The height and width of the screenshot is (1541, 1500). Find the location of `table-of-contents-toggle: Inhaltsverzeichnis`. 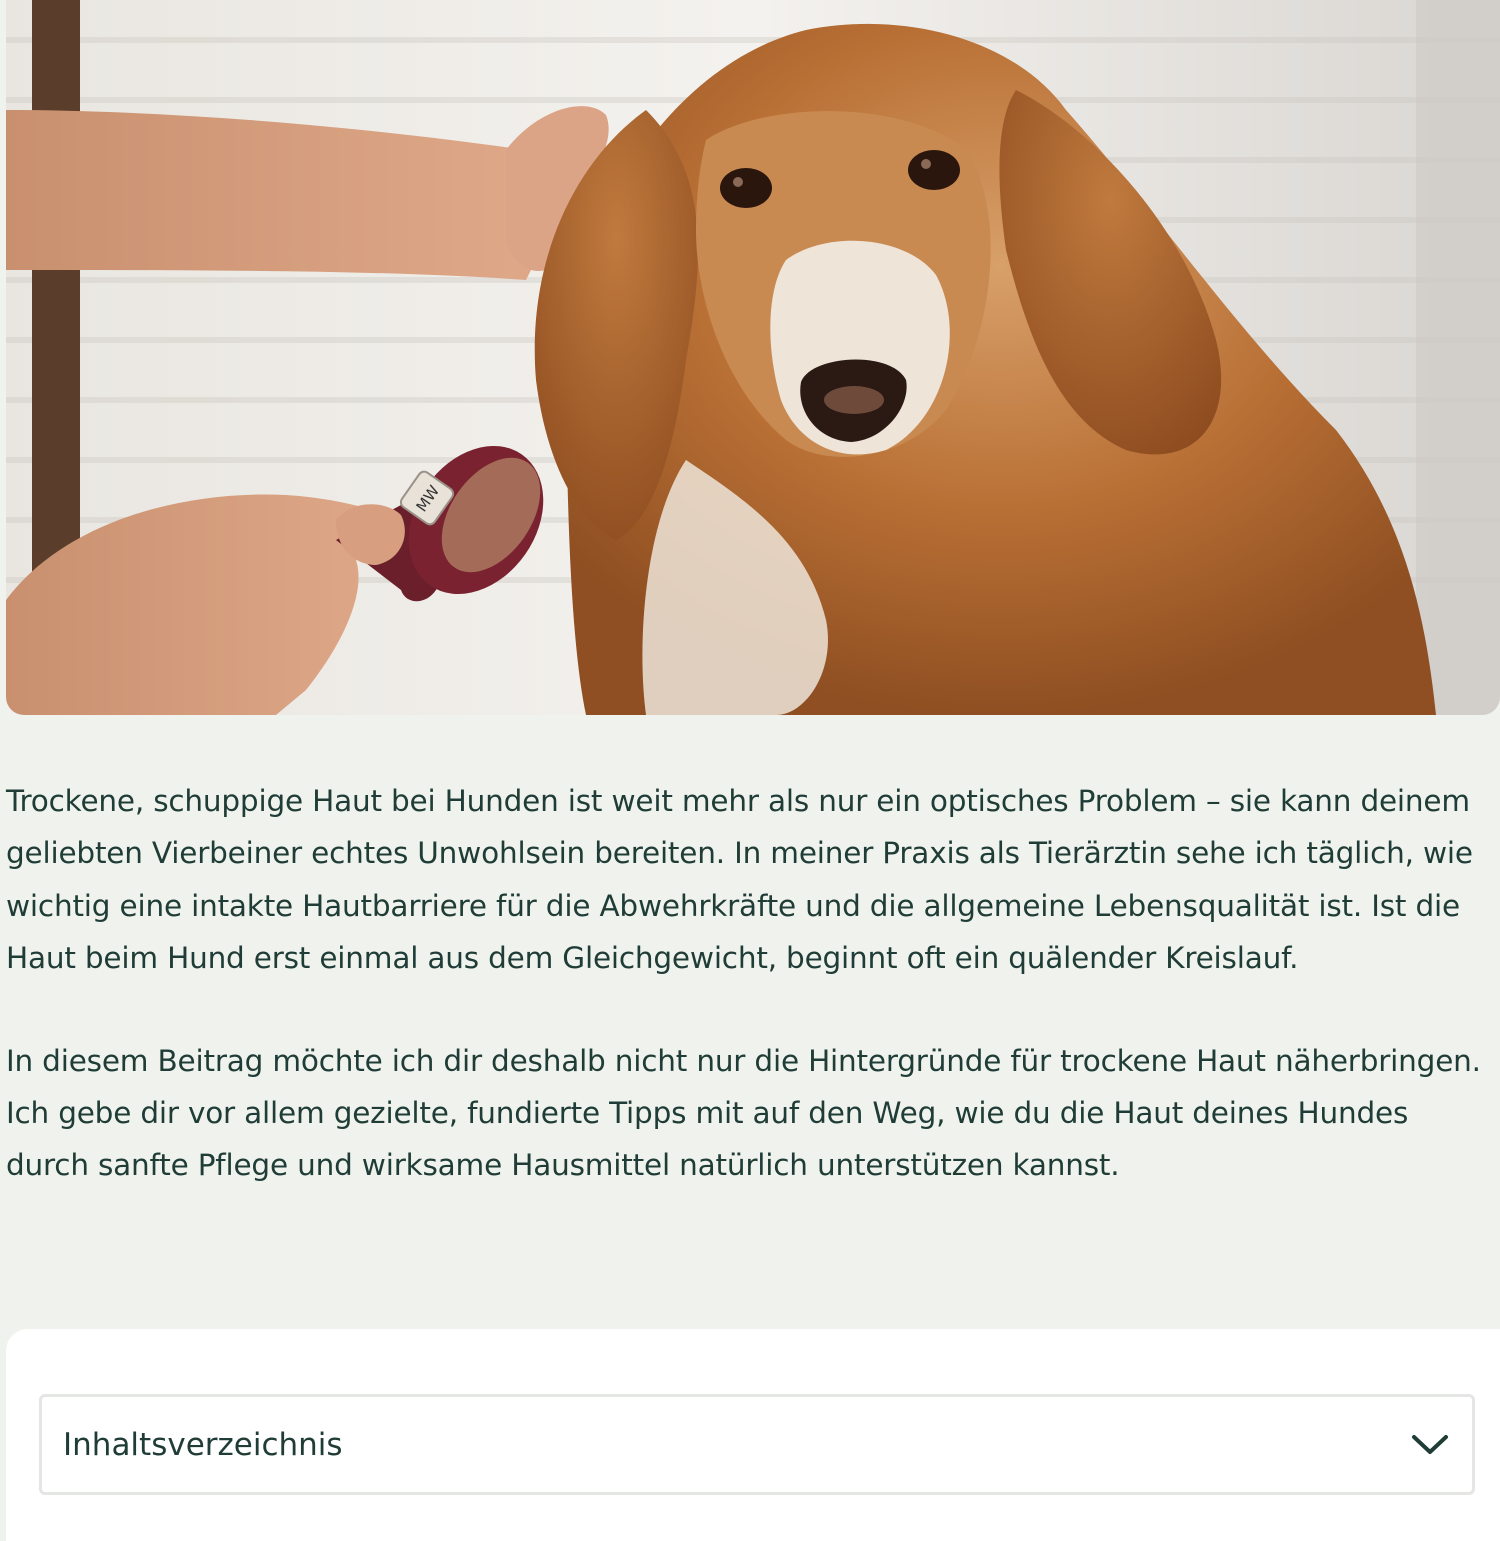

table-of-contents-toggle: Inhaltsverzeichnis is located at coordinates (757, 1444).